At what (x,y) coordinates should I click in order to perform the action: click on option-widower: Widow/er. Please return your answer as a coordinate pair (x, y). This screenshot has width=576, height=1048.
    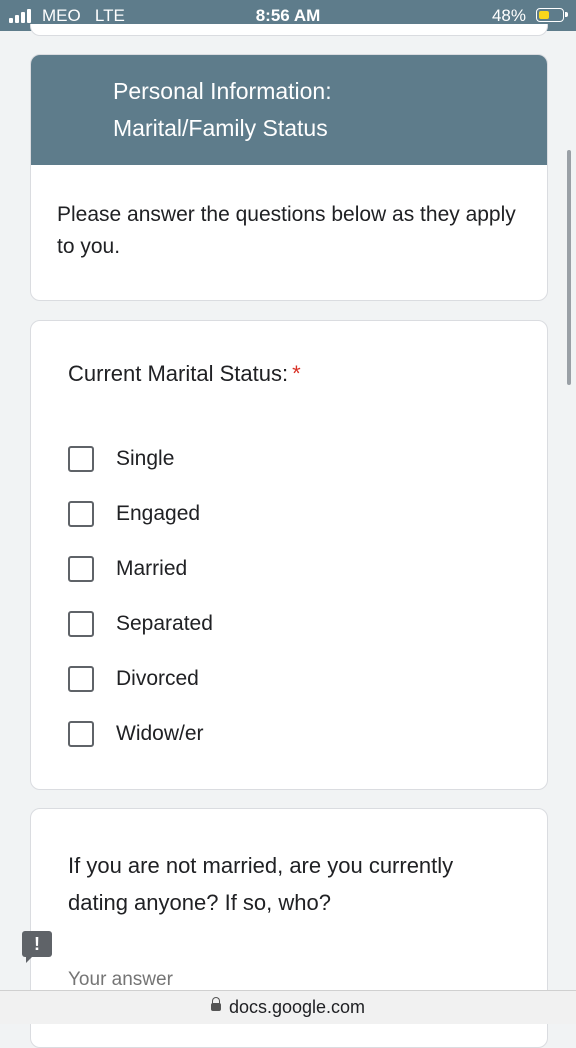
    Looking at the image, I should click on (140, 733).